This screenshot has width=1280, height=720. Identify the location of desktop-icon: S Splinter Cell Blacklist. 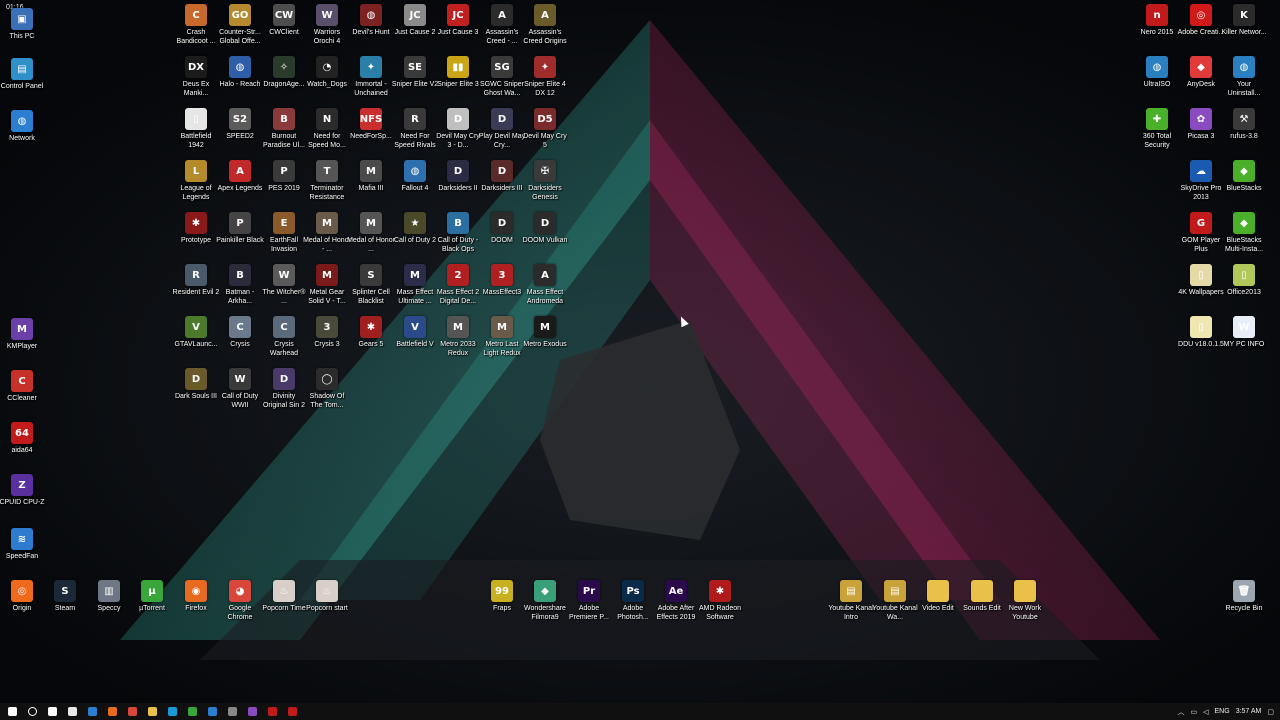
(371, 285).